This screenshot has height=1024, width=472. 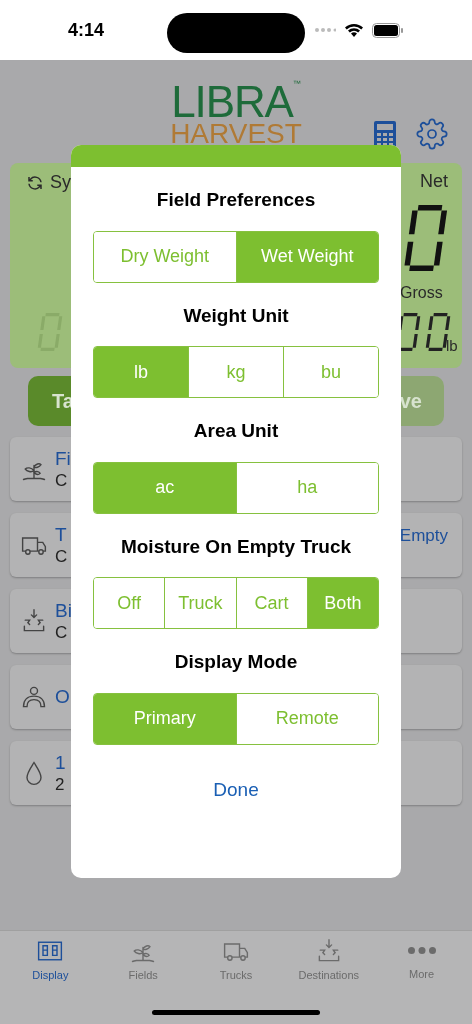 What do you see at coordinates (421, 950) in the screenshot?
I see `more-icon` at bounding box center [421, 950].